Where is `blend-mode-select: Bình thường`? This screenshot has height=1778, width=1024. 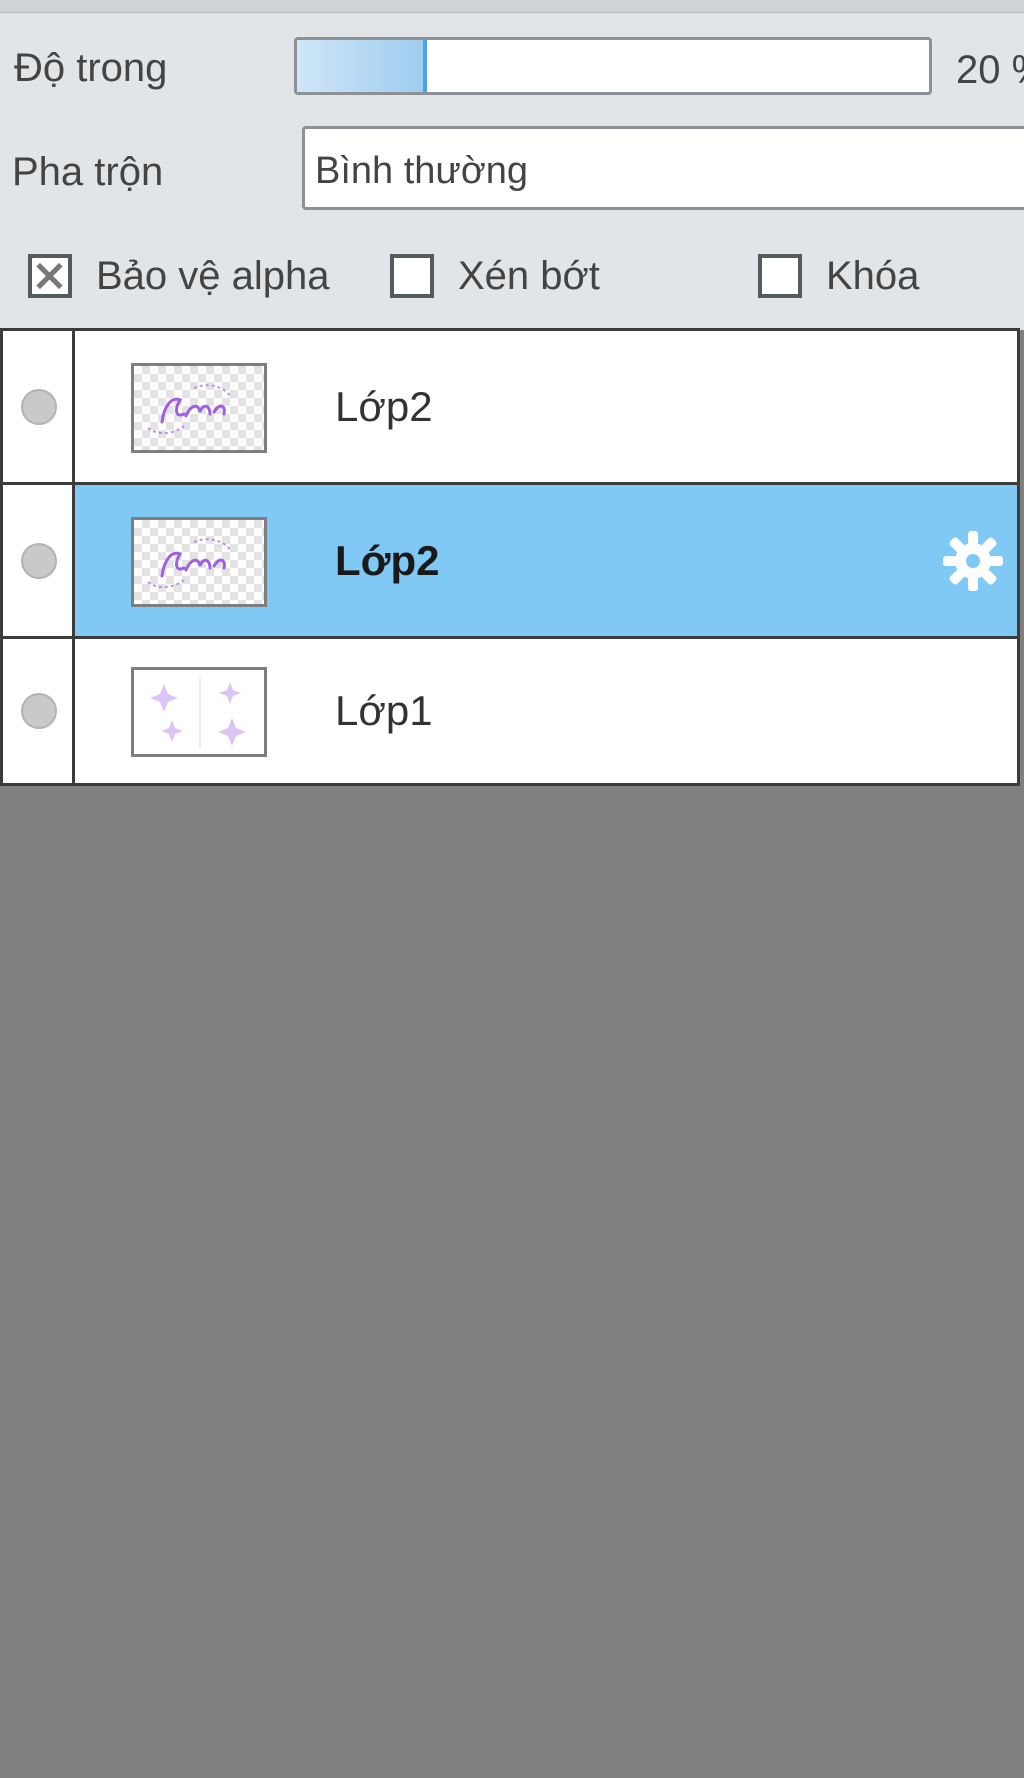
blend-mode-select: Bình thường is located at coordinates (663, 168).